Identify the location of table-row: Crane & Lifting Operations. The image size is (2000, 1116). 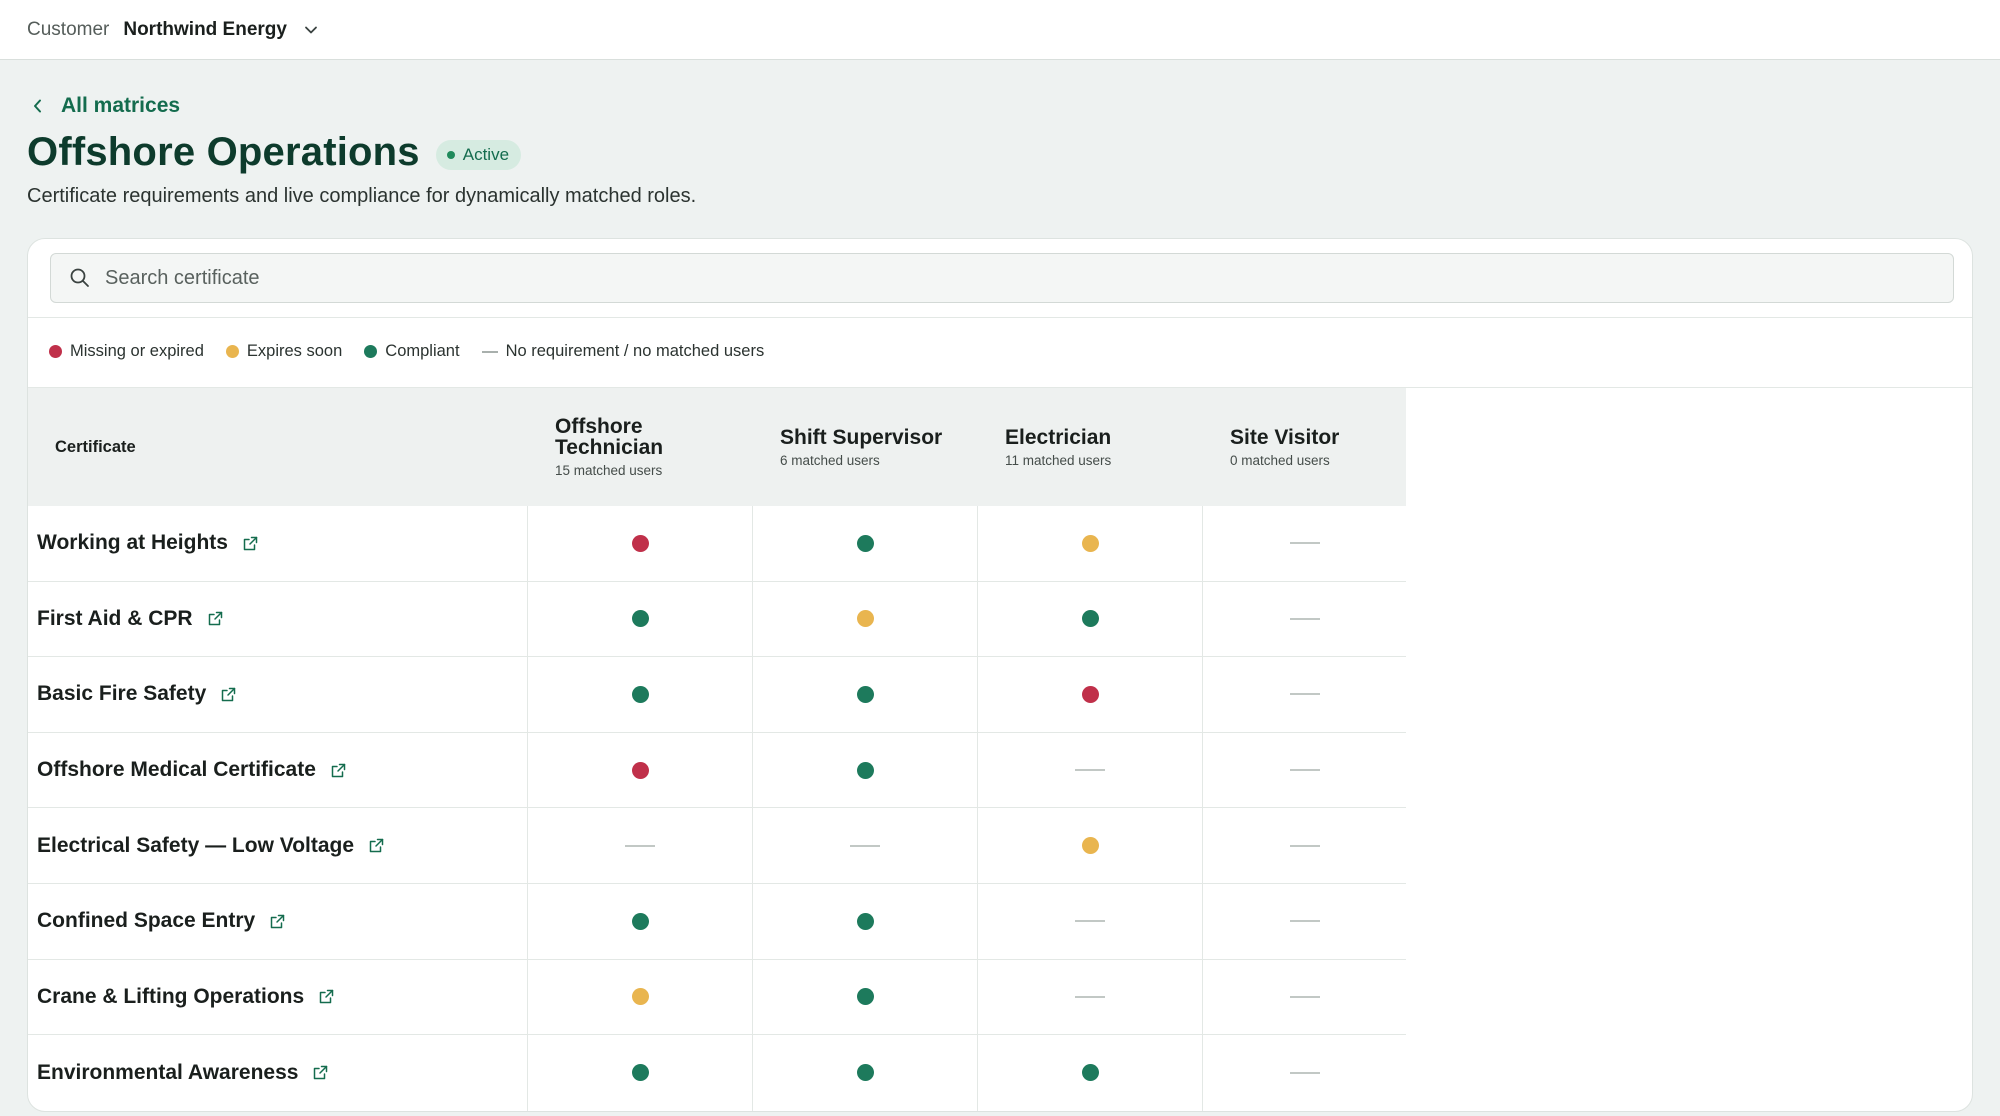
(717, 997).